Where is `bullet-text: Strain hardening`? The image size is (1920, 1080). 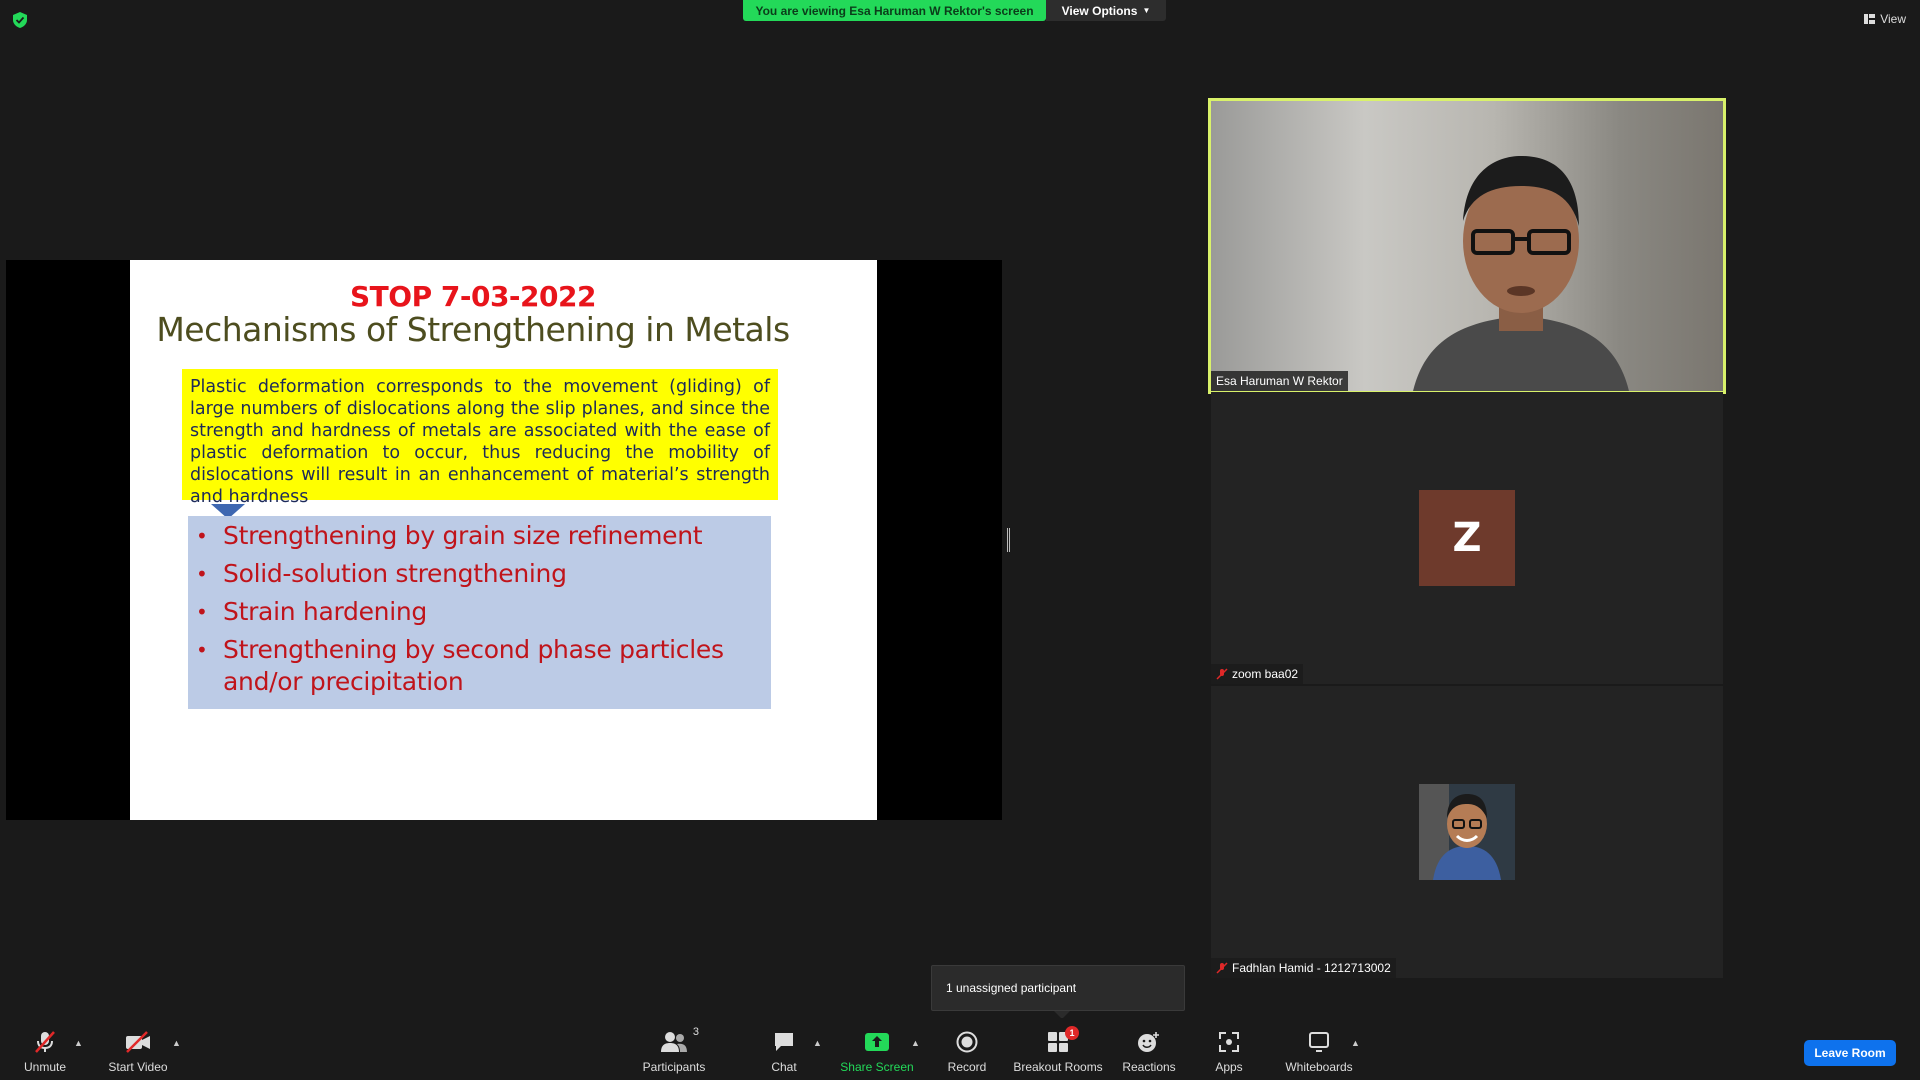
bullet-text: Strain hardening is located at coordinates (325, 611).